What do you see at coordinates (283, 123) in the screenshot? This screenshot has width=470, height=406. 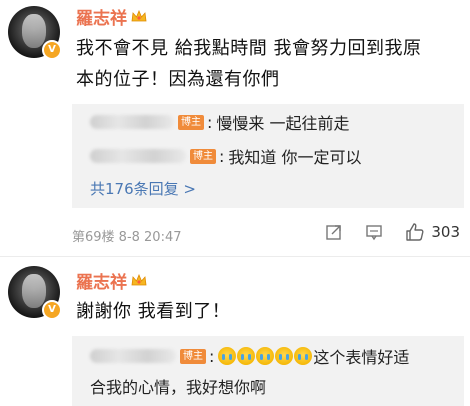 I see `reply-text: 慢慢来 一起往前走` at bounding box center [283, 123].